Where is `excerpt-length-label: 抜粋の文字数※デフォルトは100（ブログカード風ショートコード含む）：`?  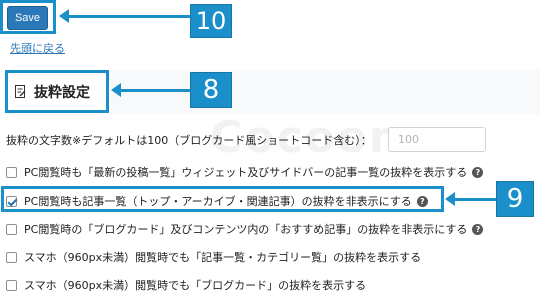
excerpt-length-label: 抜粋の文字数※デフォルトは100（ブログカード風ショートコード含む）： is located at coordinates (189, 140).